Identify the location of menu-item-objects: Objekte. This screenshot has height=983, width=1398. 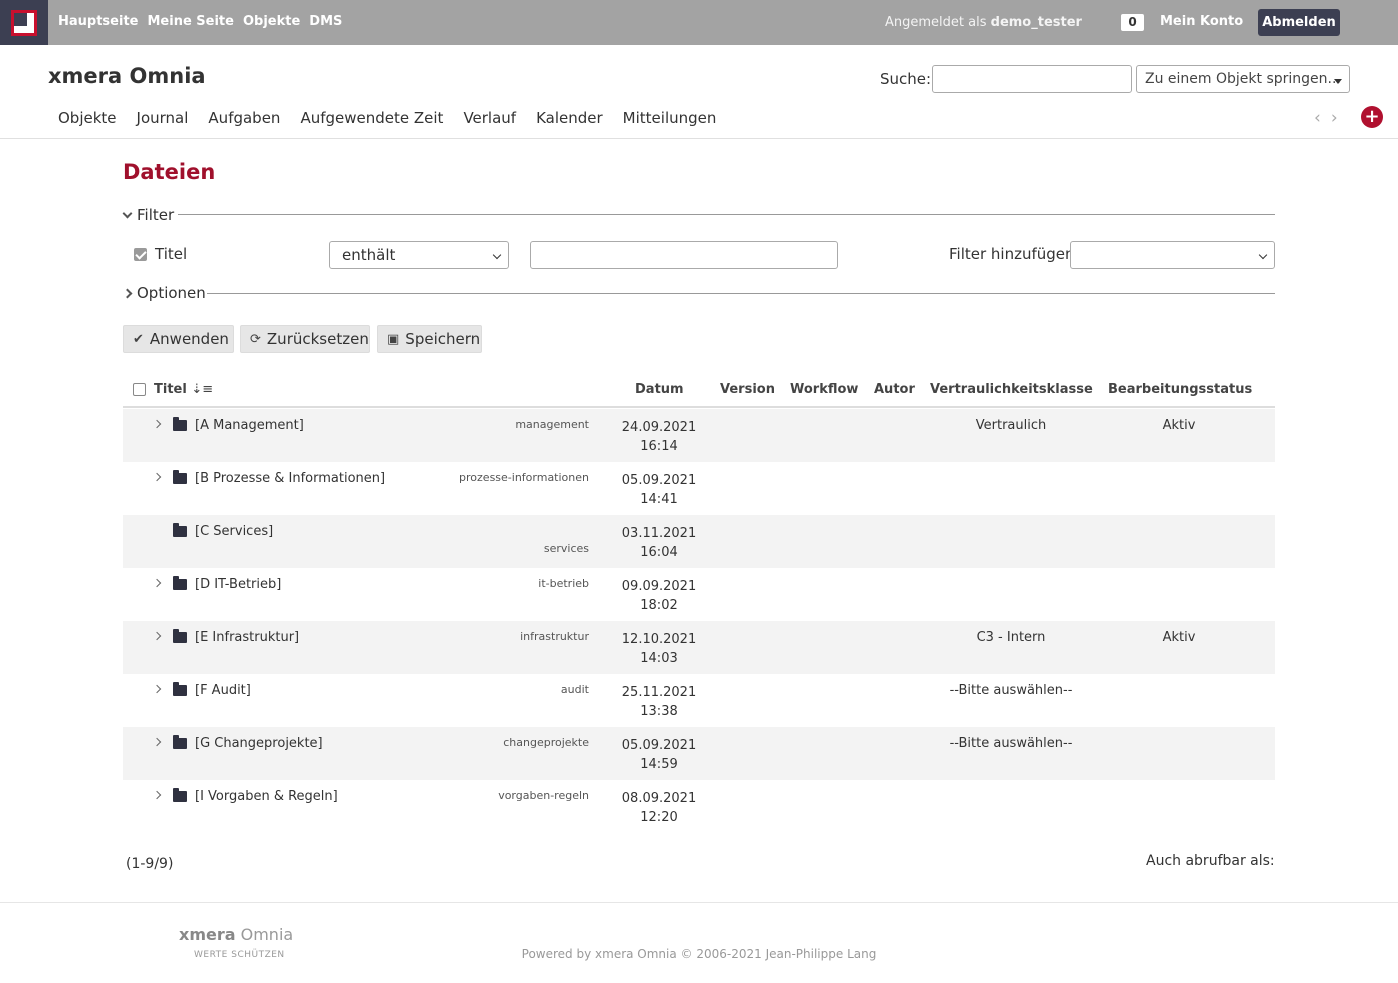
(87, 118).